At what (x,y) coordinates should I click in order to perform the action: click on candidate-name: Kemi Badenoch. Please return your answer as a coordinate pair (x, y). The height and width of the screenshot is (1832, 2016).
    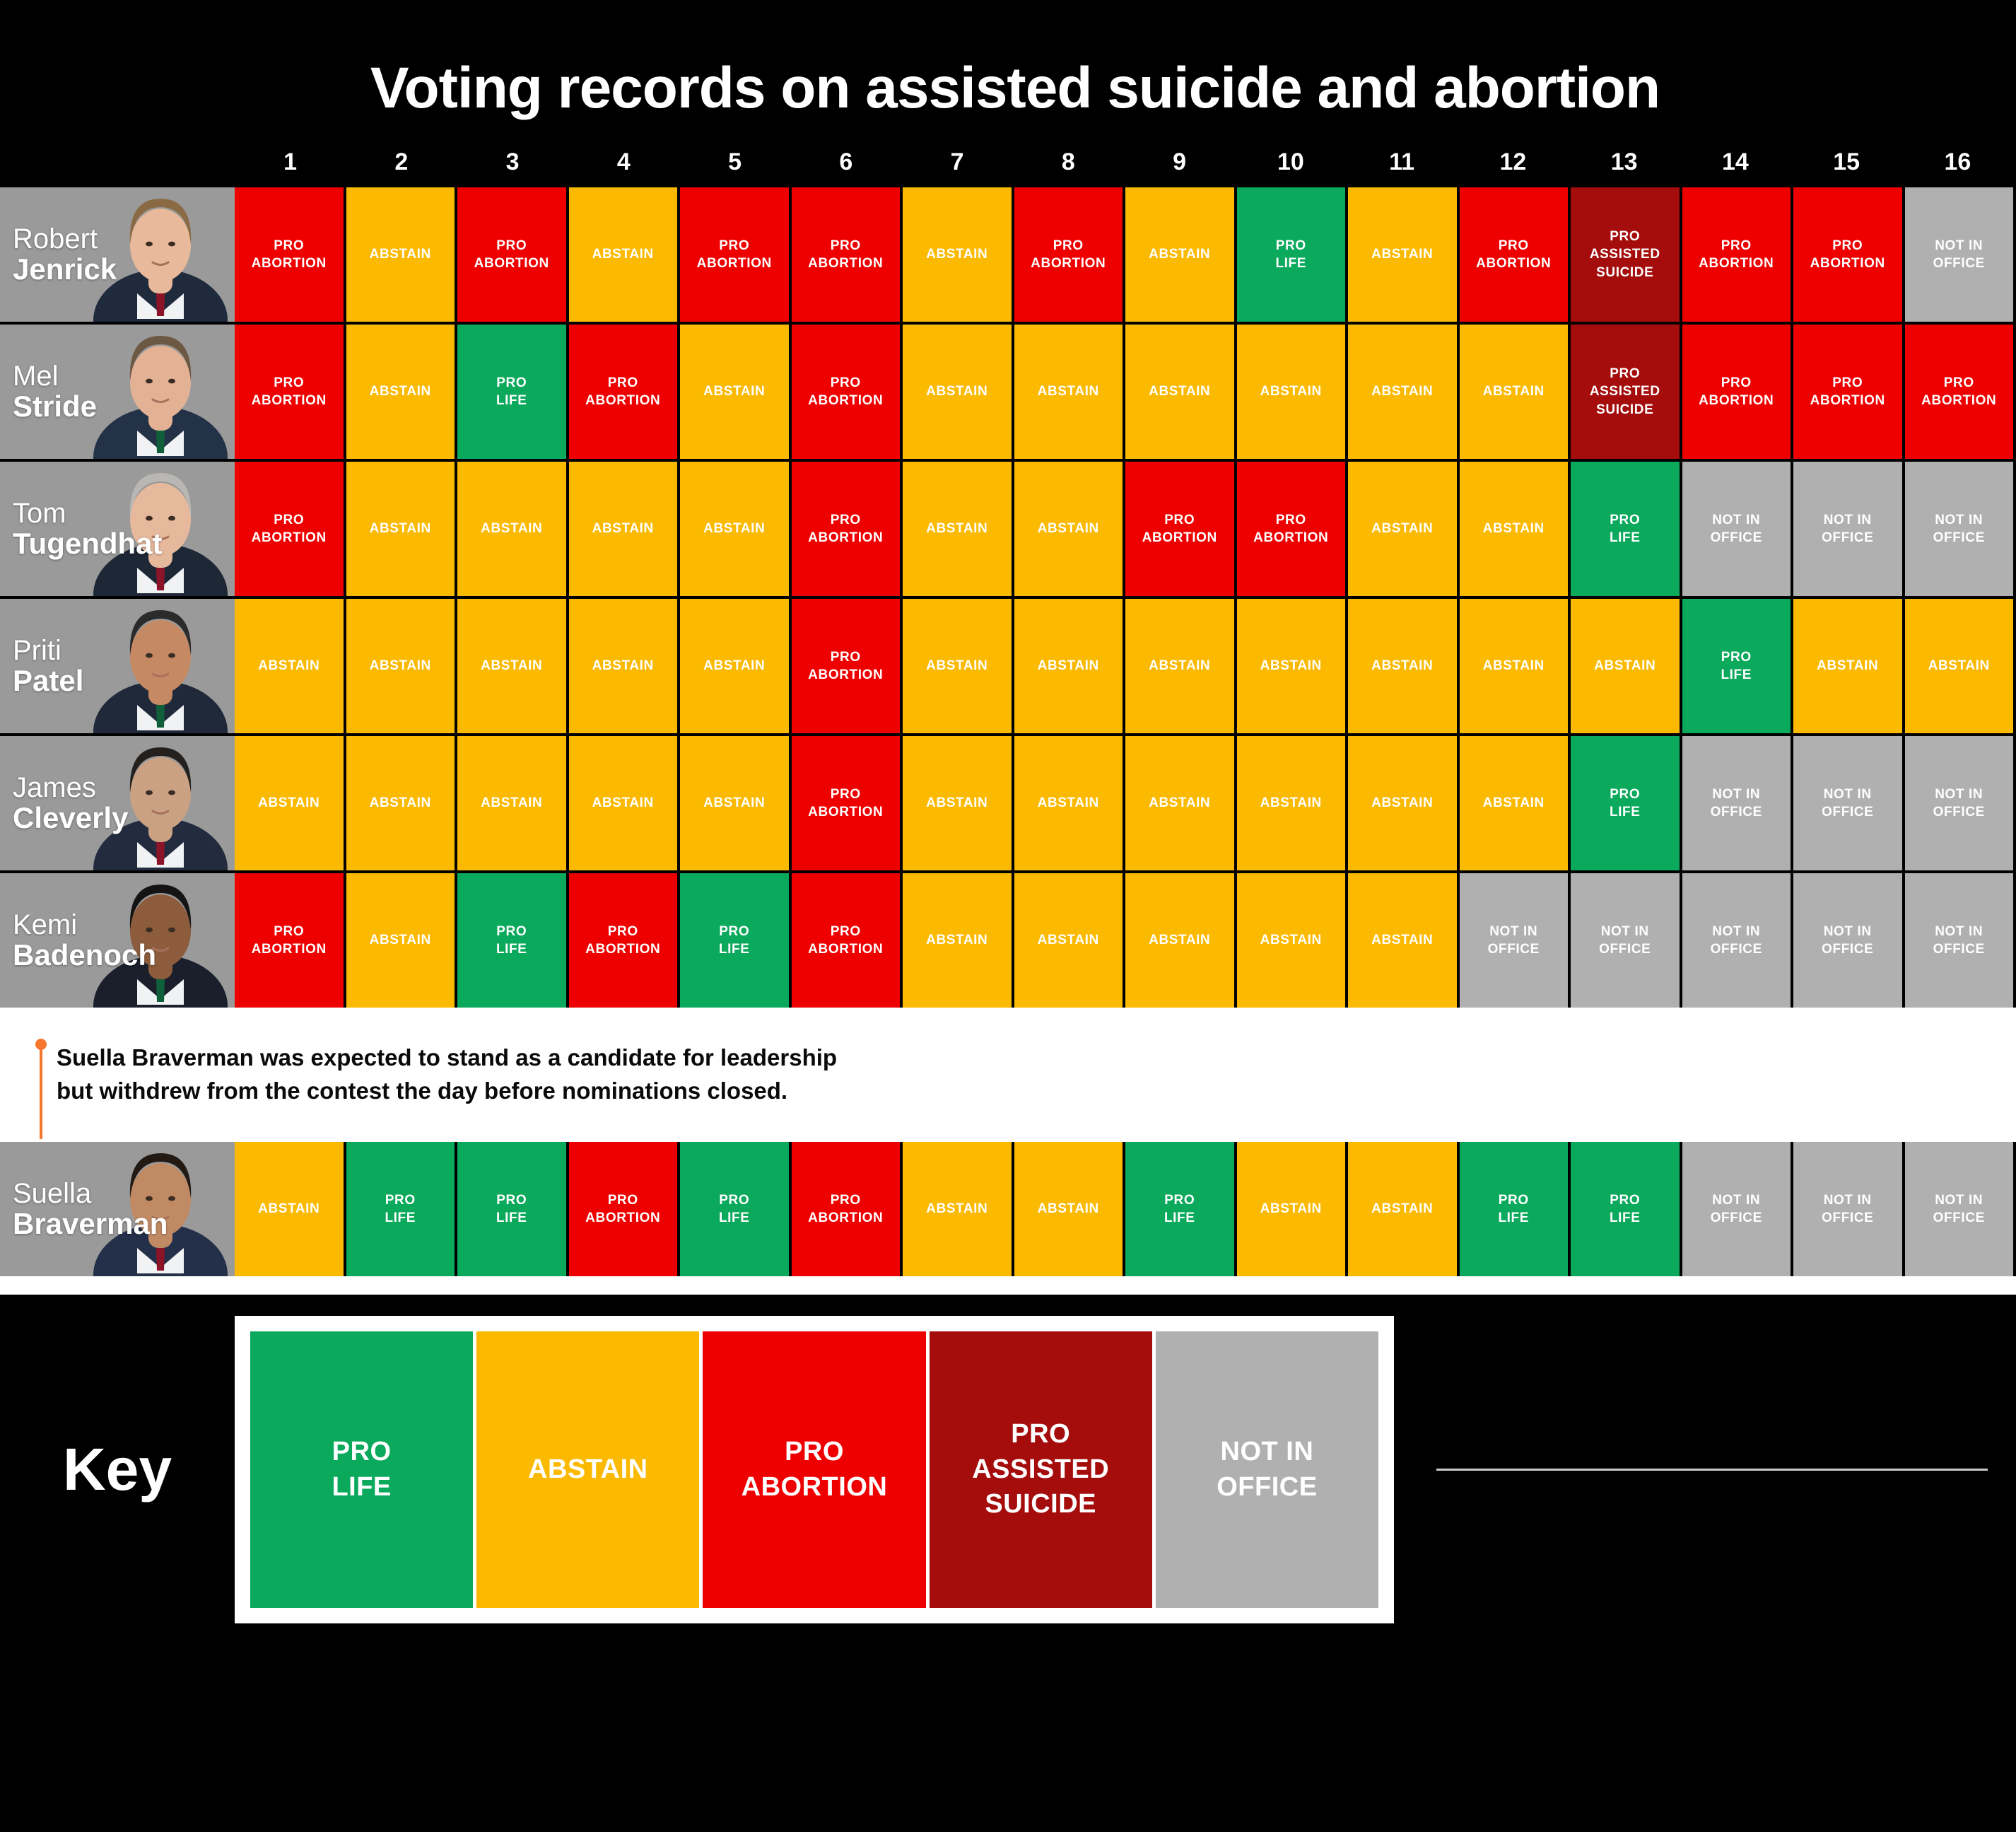
    Looking at the image, I should click on (78, 941).